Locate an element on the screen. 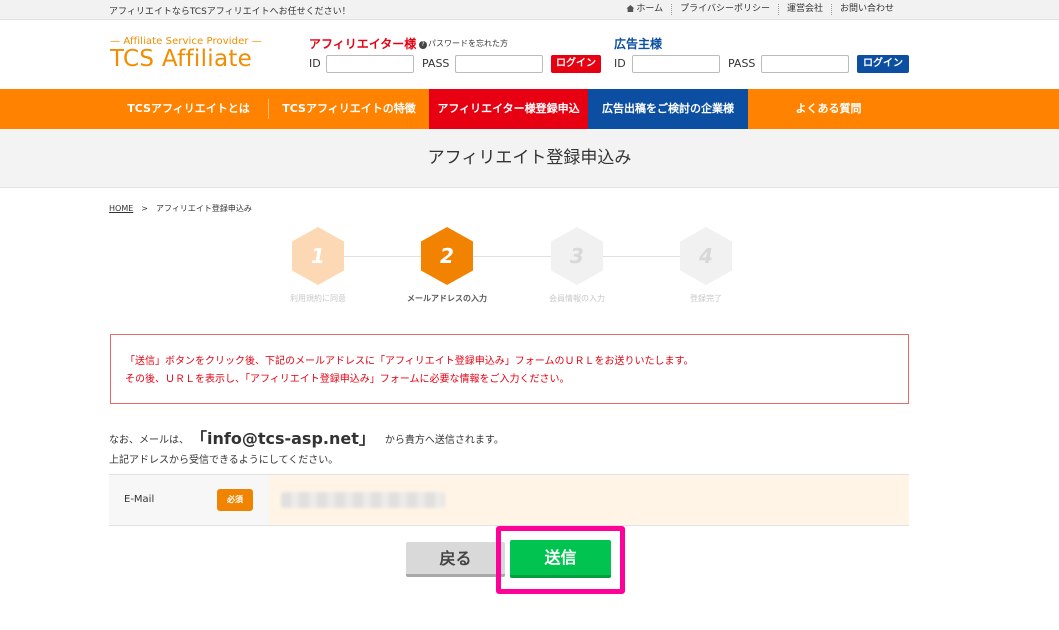  advertiser-login-button: ログイン is located at coordinates (883, 64).